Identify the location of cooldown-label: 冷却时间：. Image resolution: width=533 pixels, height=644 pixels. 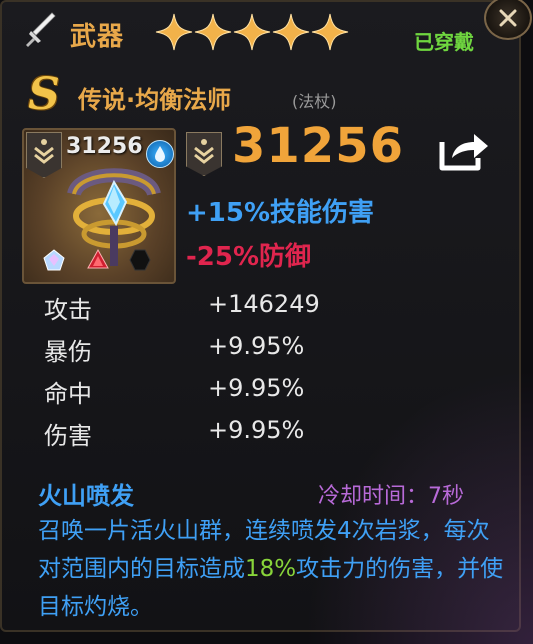
(373, 496).